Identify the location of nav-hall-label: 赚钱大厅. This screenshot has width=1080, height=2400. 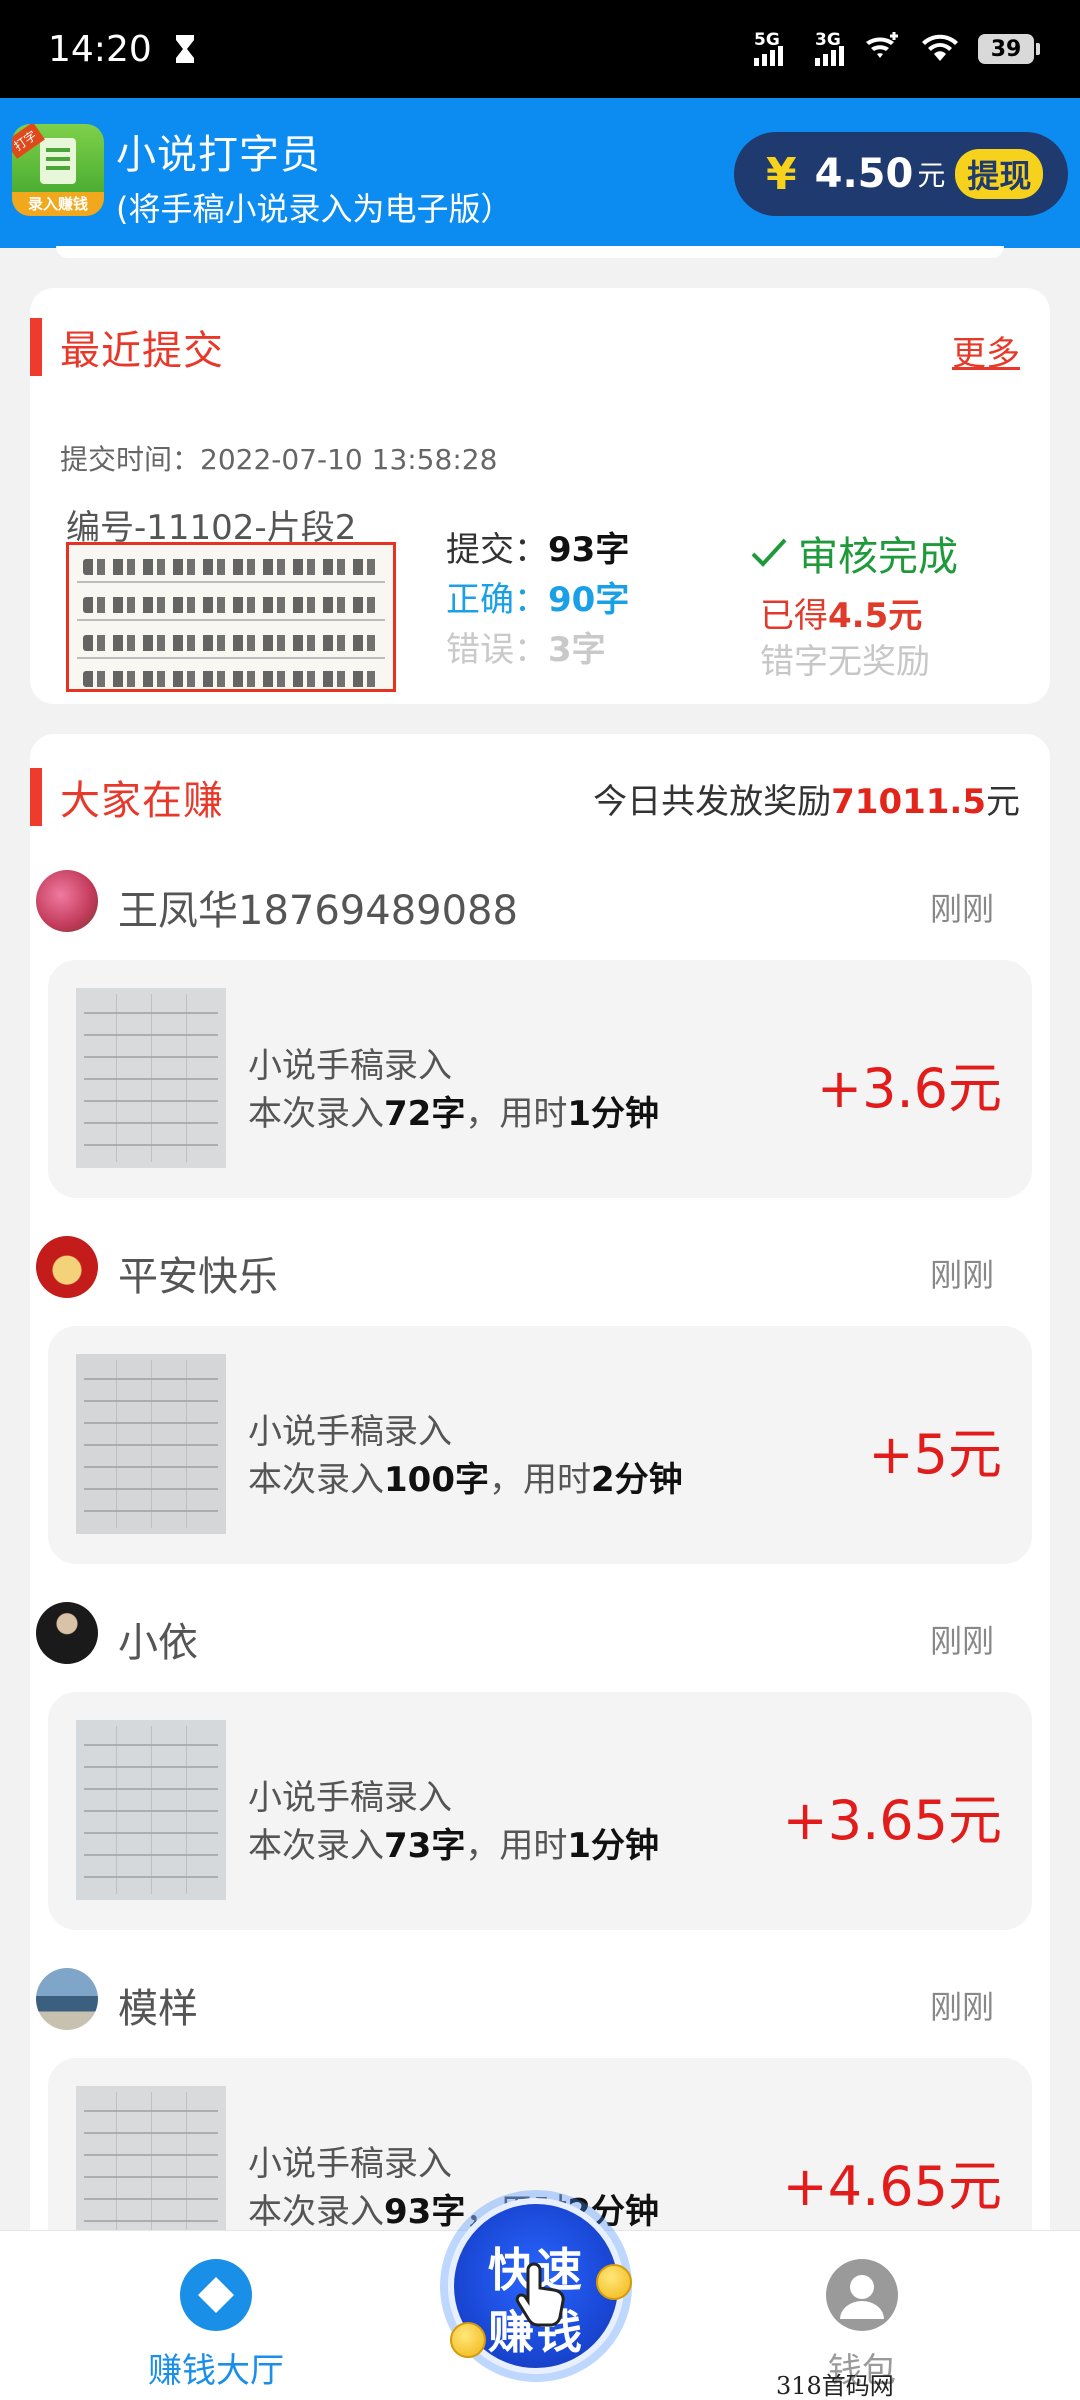
(216, 2371).